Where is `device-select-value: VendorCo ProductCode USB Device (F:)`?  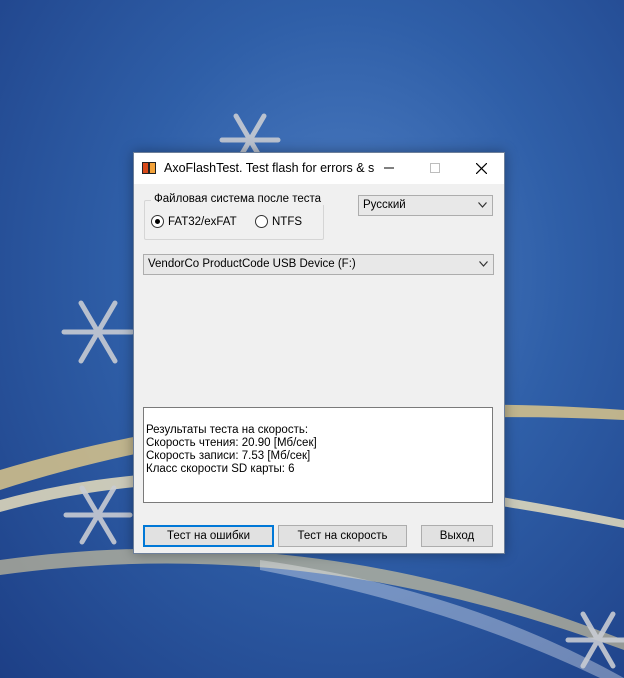 device-select-value: VendorCo ProductCode USB Device (F:) is located at coordinates (252, 264).